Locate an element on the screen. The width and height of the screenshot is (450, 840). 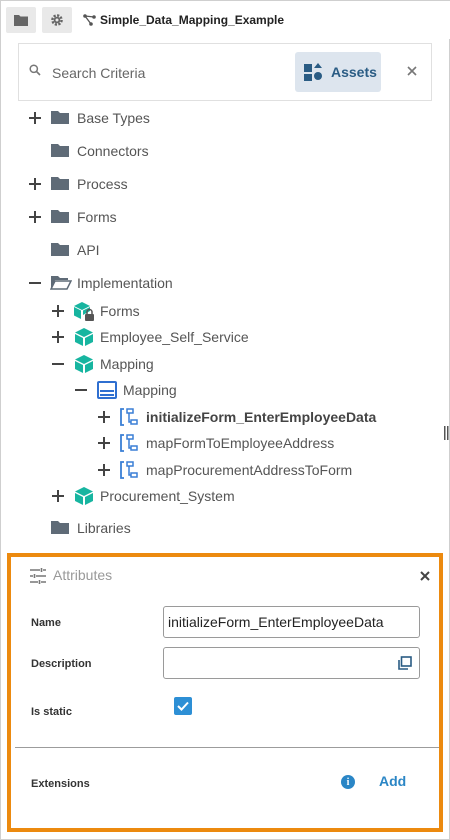
tree-item-implementation: Implementation is located at coordinates (178, 283).